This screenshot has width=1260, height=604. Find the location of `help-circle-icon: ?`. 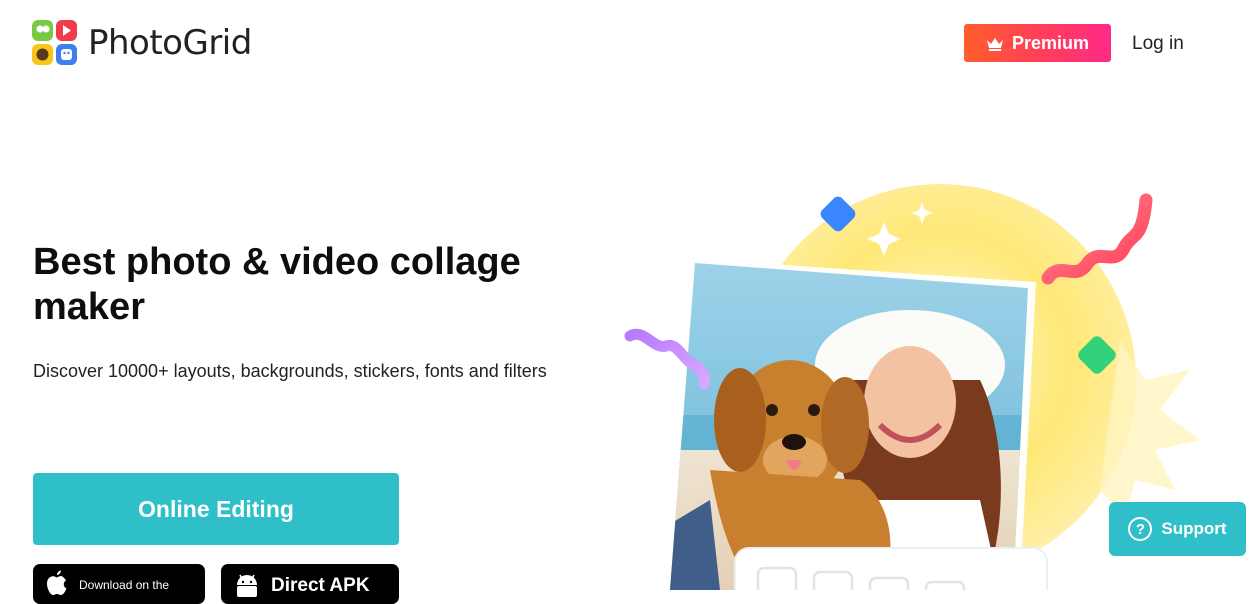

help-circle-icon: ? is located at coordinates (1140, 529).